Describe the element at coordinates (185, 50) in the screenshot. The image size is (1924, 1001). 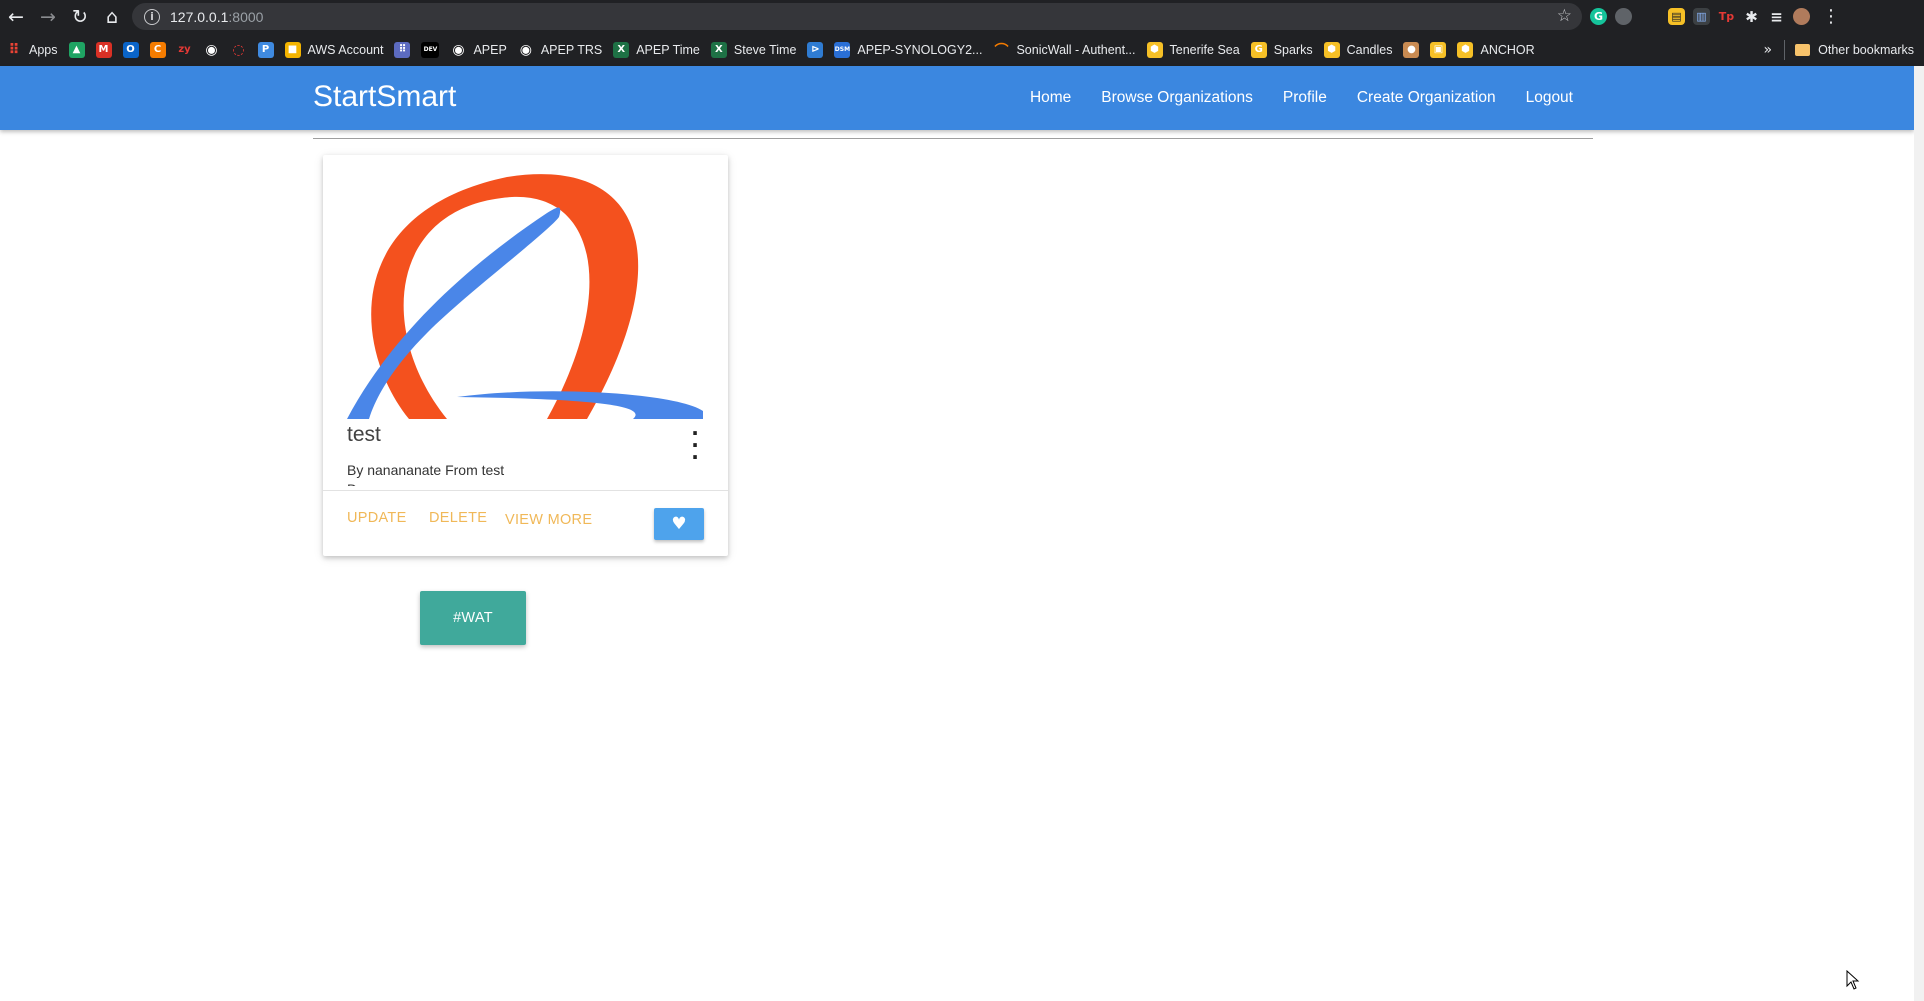
I see `bookmark-item: zy` at that location.